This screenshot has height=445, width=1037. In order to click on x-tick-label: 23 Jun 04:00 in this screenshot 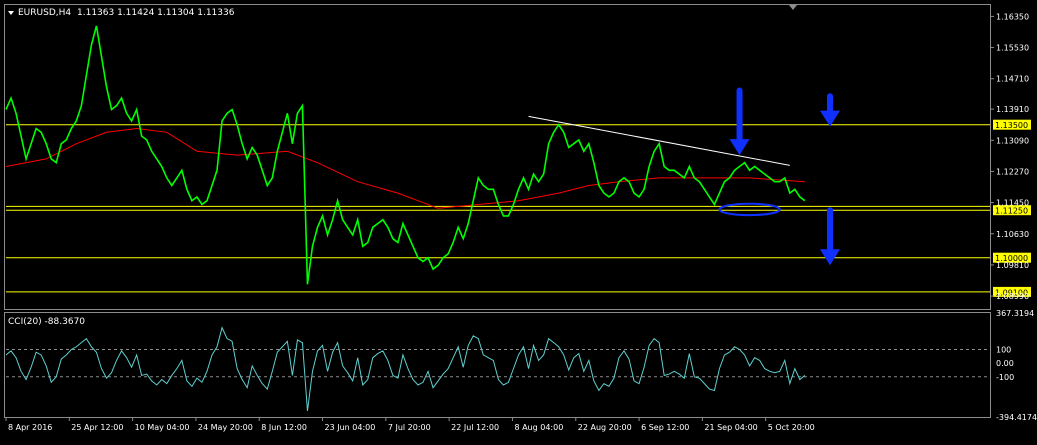, I will do `click(350, 427)`.